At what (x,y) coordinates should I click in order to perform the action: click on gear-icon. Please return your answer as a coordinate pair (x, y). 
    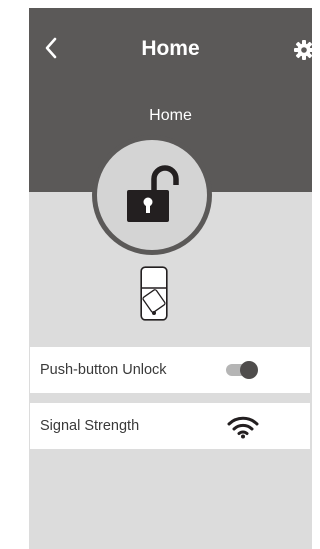
    Looking at the image, I should click on (303, 50).